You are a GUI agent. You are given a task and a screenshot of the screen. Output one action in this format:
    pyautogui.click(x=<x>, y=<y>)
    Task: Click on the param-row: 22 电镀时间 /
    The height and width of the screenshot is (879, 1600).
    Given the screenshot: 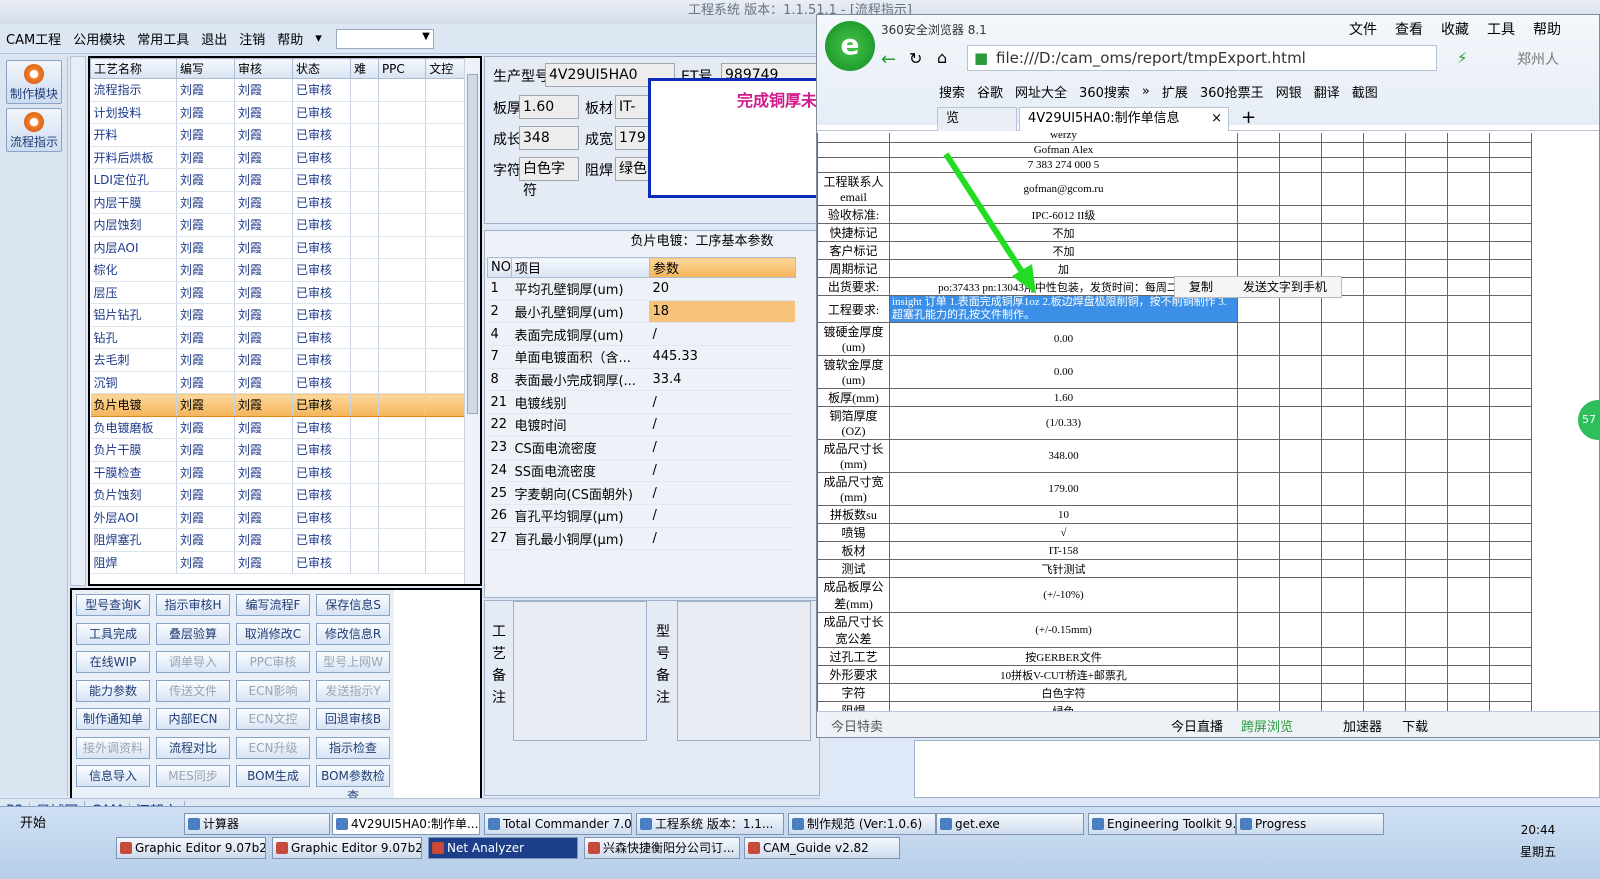 What is the action you would take?
    pyautogui.click(x=641, y=425)
    